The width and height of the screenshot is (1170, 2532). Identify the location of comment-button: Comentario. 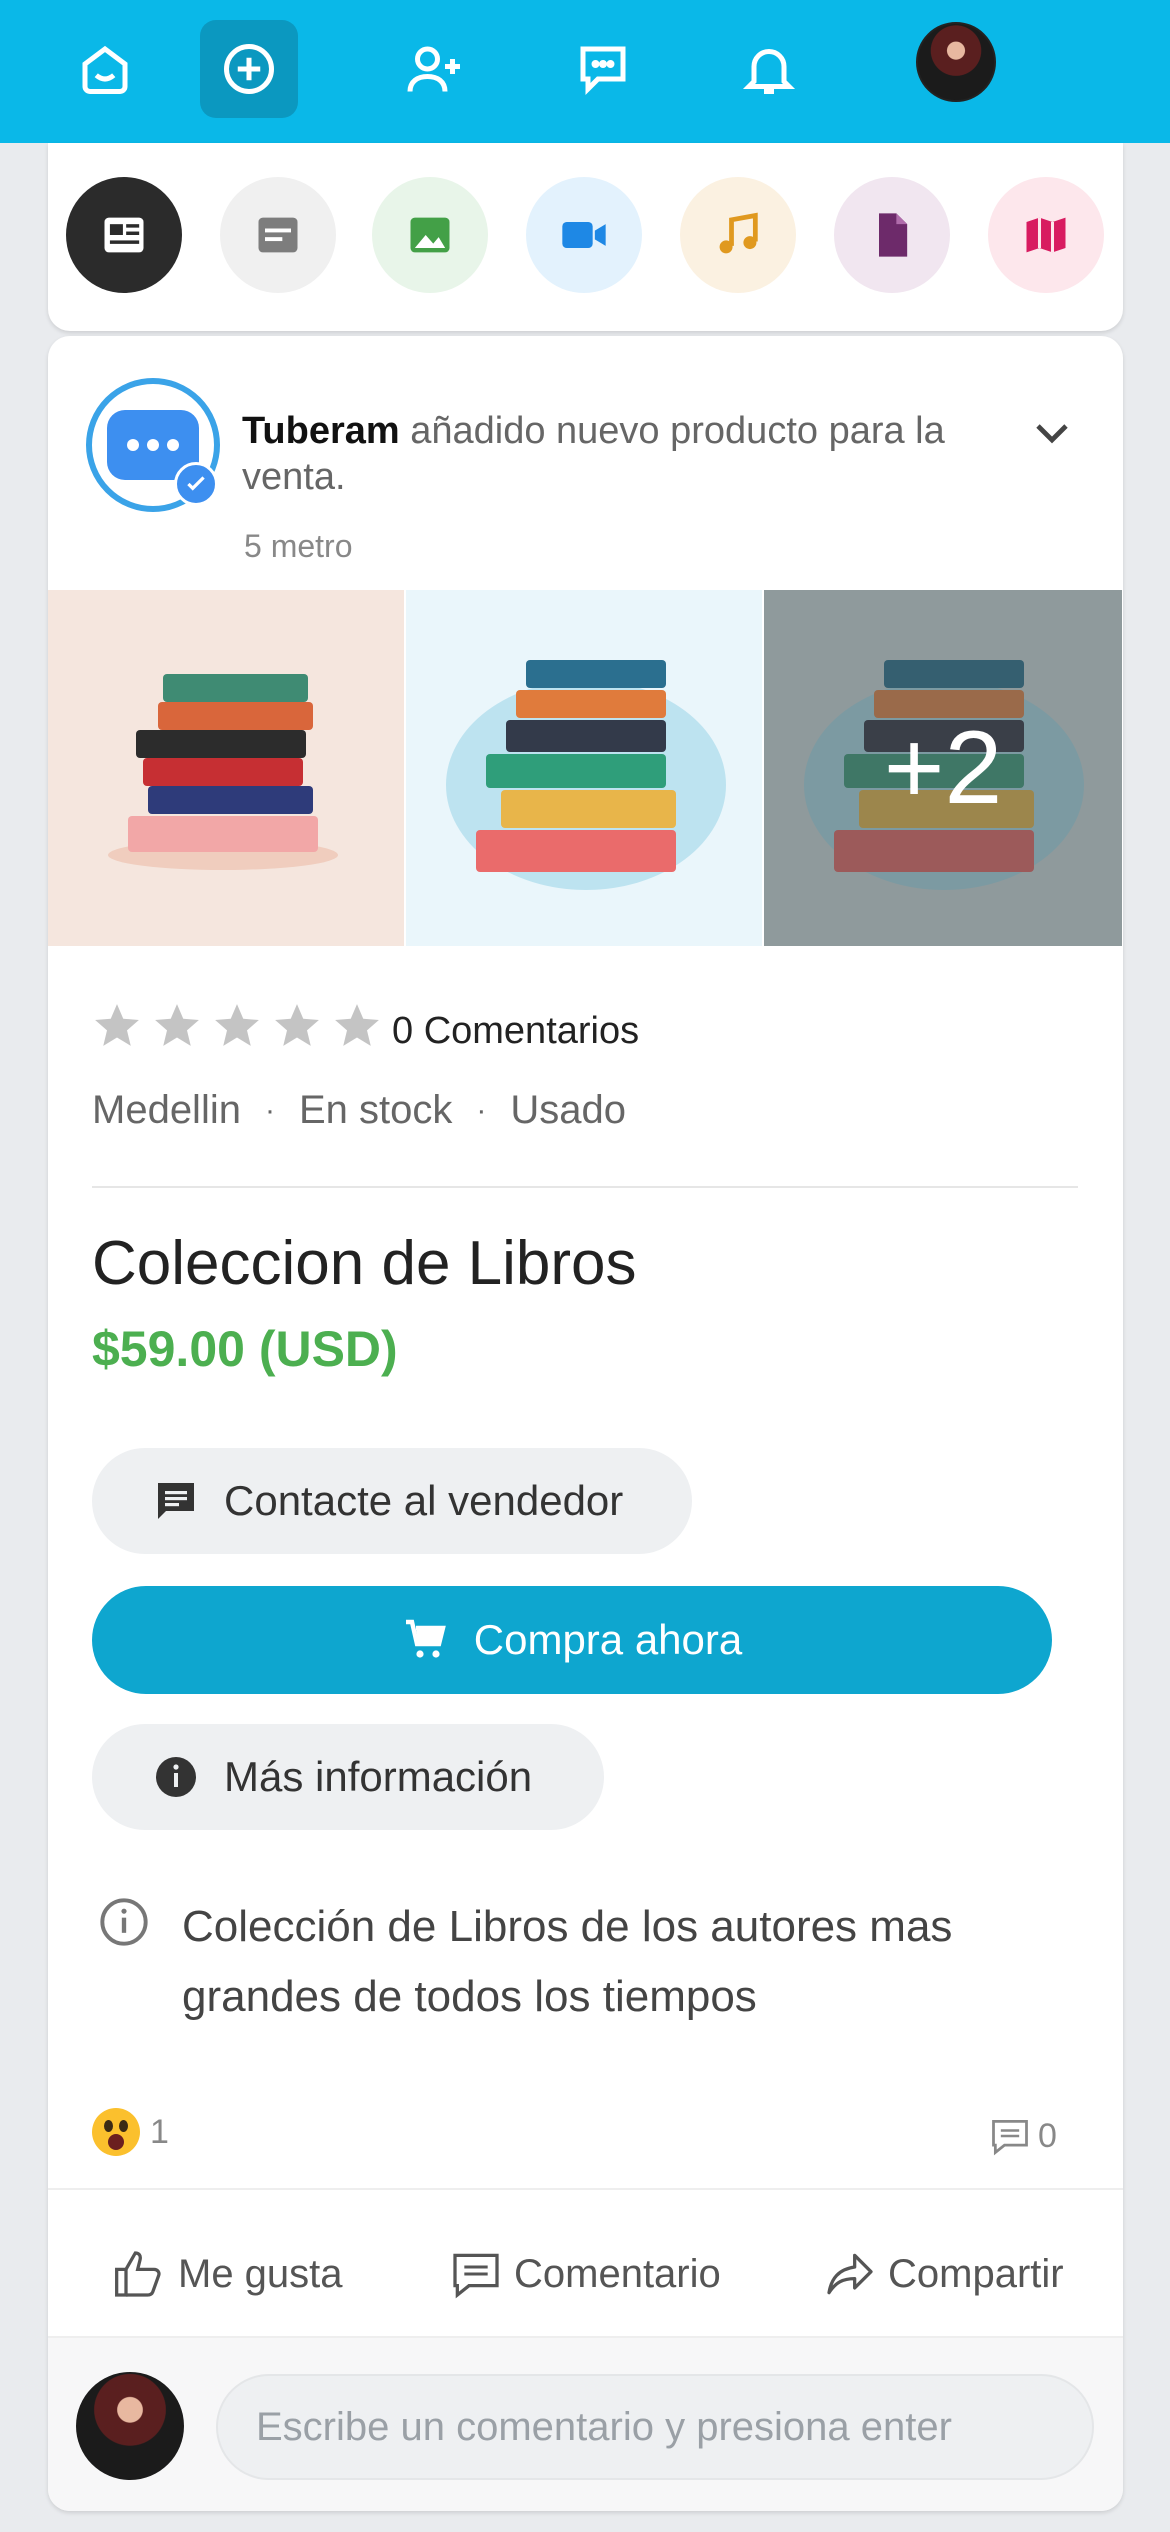
(584, 2274).